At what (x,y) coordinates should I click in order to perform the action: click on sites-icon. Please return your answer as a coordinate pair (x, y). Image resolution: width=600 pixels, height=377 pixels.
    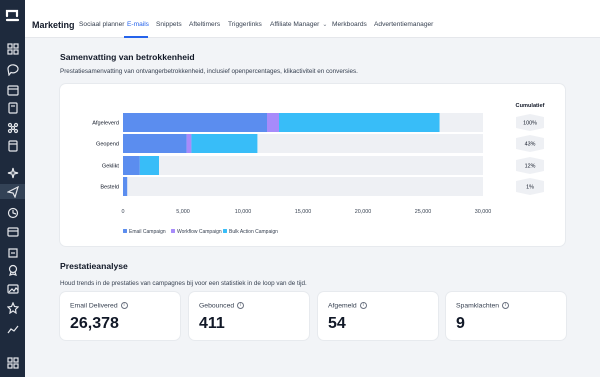
    Looking at the image, I should click on (12, 231).